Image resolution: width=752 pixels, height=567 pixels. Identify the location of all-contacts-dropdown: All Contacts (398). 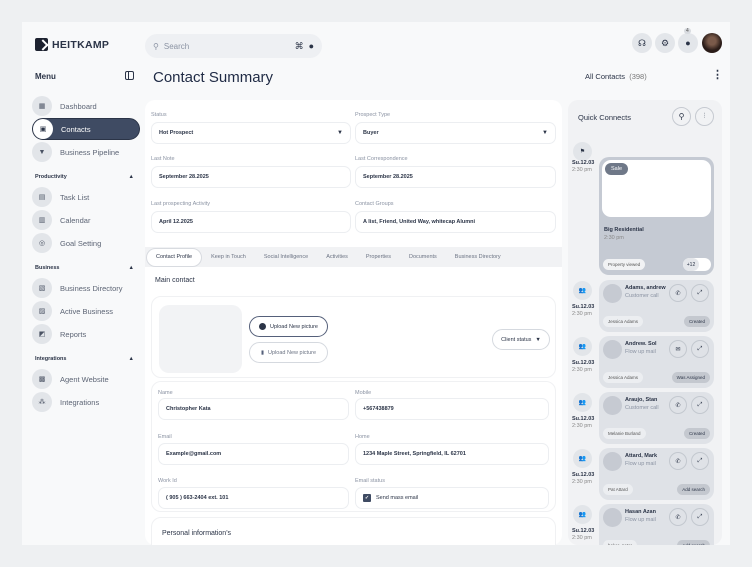
(616, 76).